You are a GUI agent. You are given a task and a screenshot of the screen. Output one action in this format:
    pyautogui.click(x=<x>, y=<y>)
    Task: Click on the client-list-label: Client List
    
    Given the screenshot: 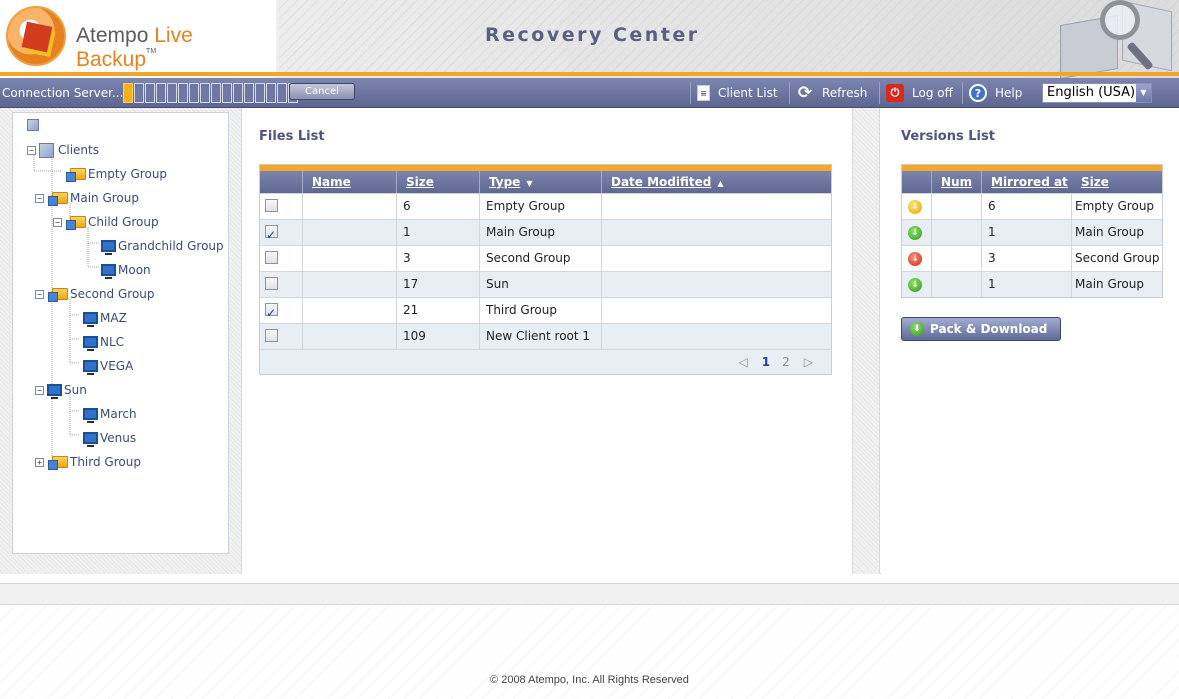 What is the action you would take?
    pyautogui.click(x=748, y=93)
    